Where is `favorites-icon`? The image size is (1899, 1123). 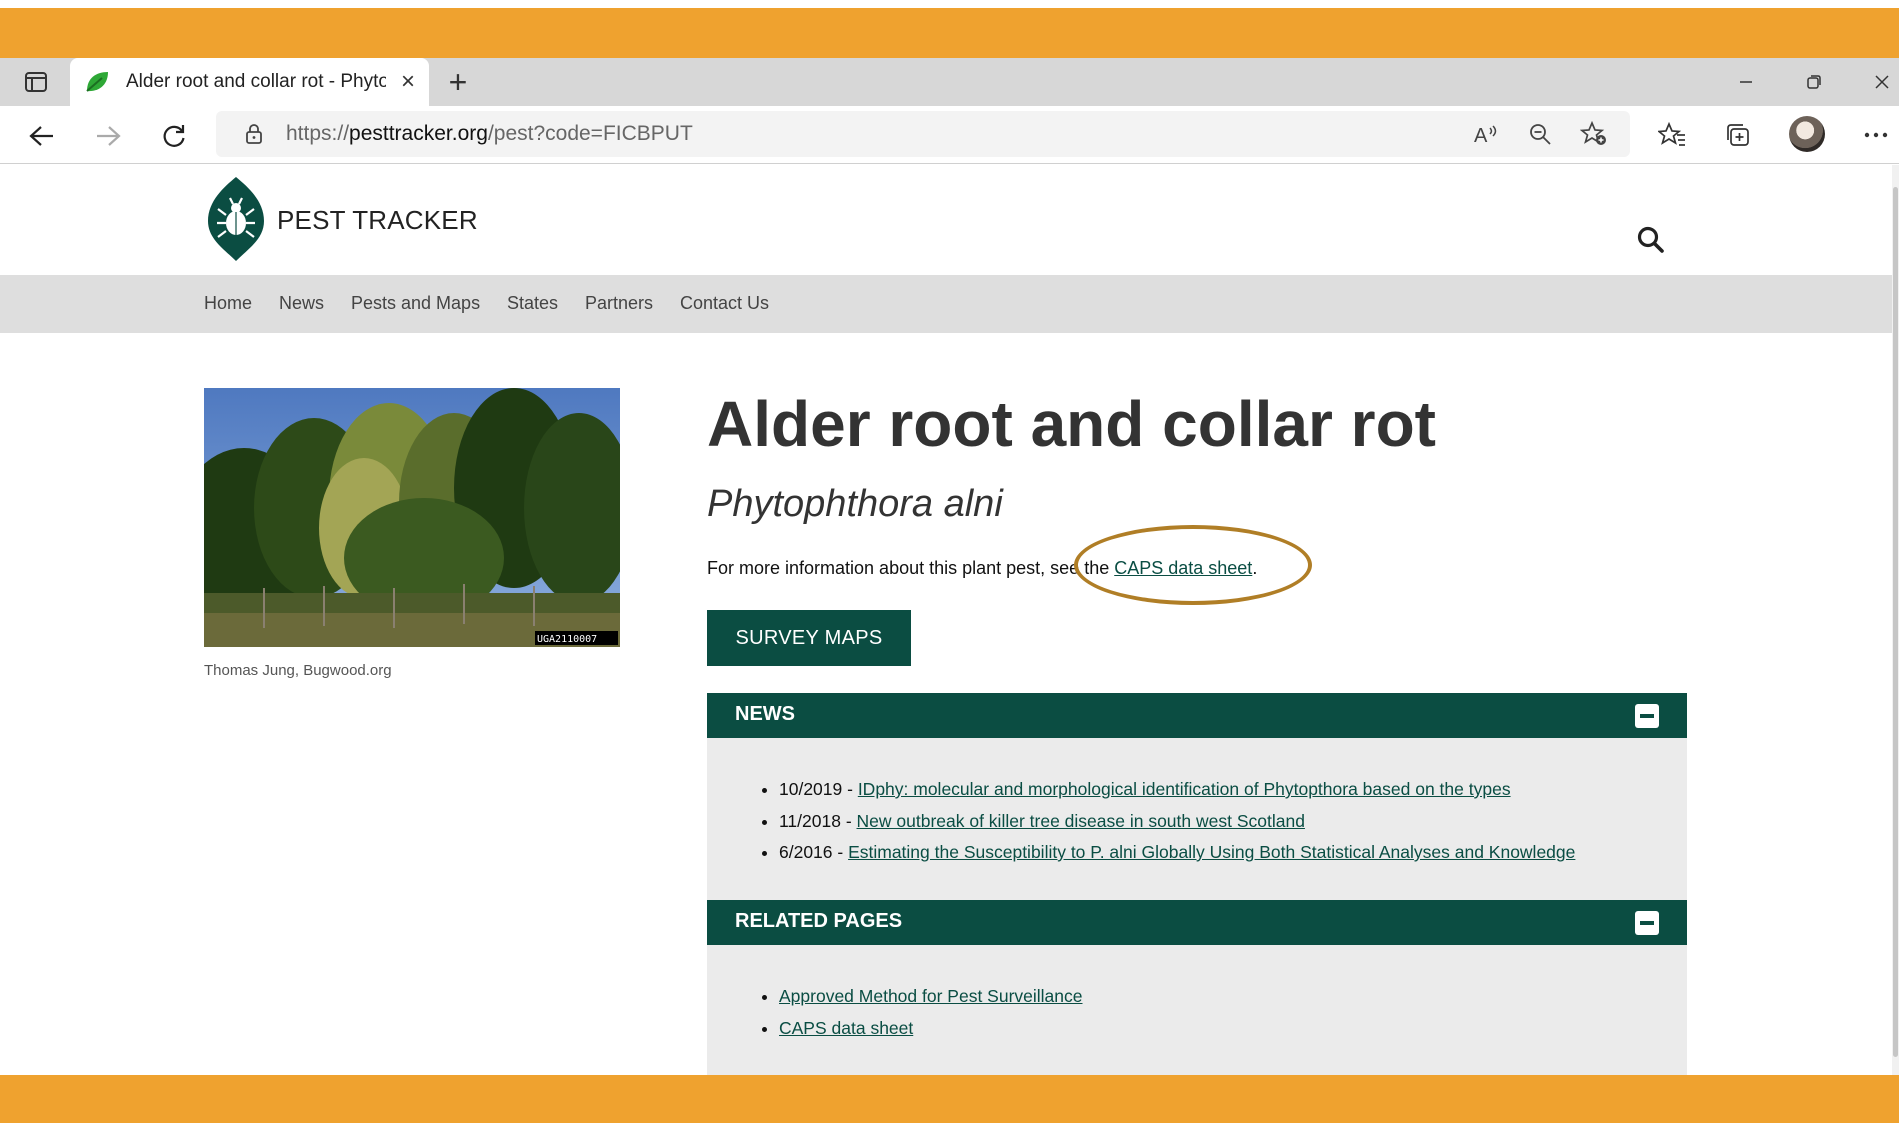 favorites-icon is located at coordinates (1672, 135).